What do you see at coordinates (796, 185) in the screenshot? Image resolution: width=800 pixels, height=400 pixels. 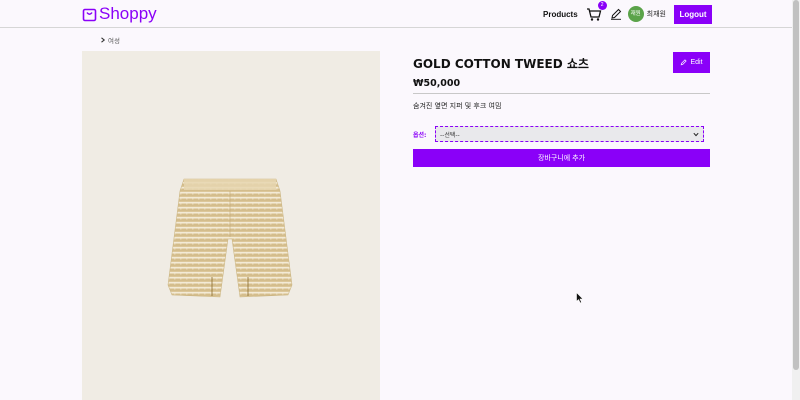 I see `scrollbar-thumb` at bounding box center [796, 185].